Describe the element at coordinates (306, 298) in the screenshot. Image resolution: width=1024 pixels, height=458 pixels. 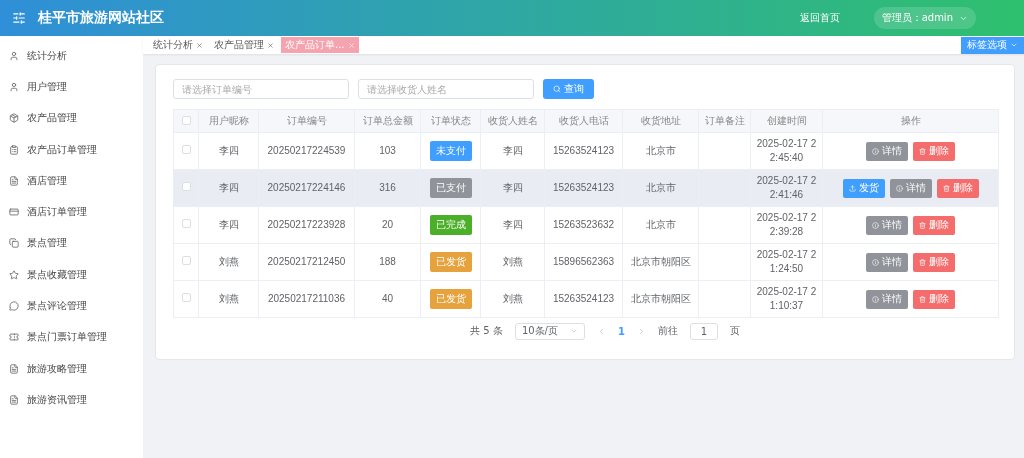
I see `table-cell: 20250217211036` at that location.